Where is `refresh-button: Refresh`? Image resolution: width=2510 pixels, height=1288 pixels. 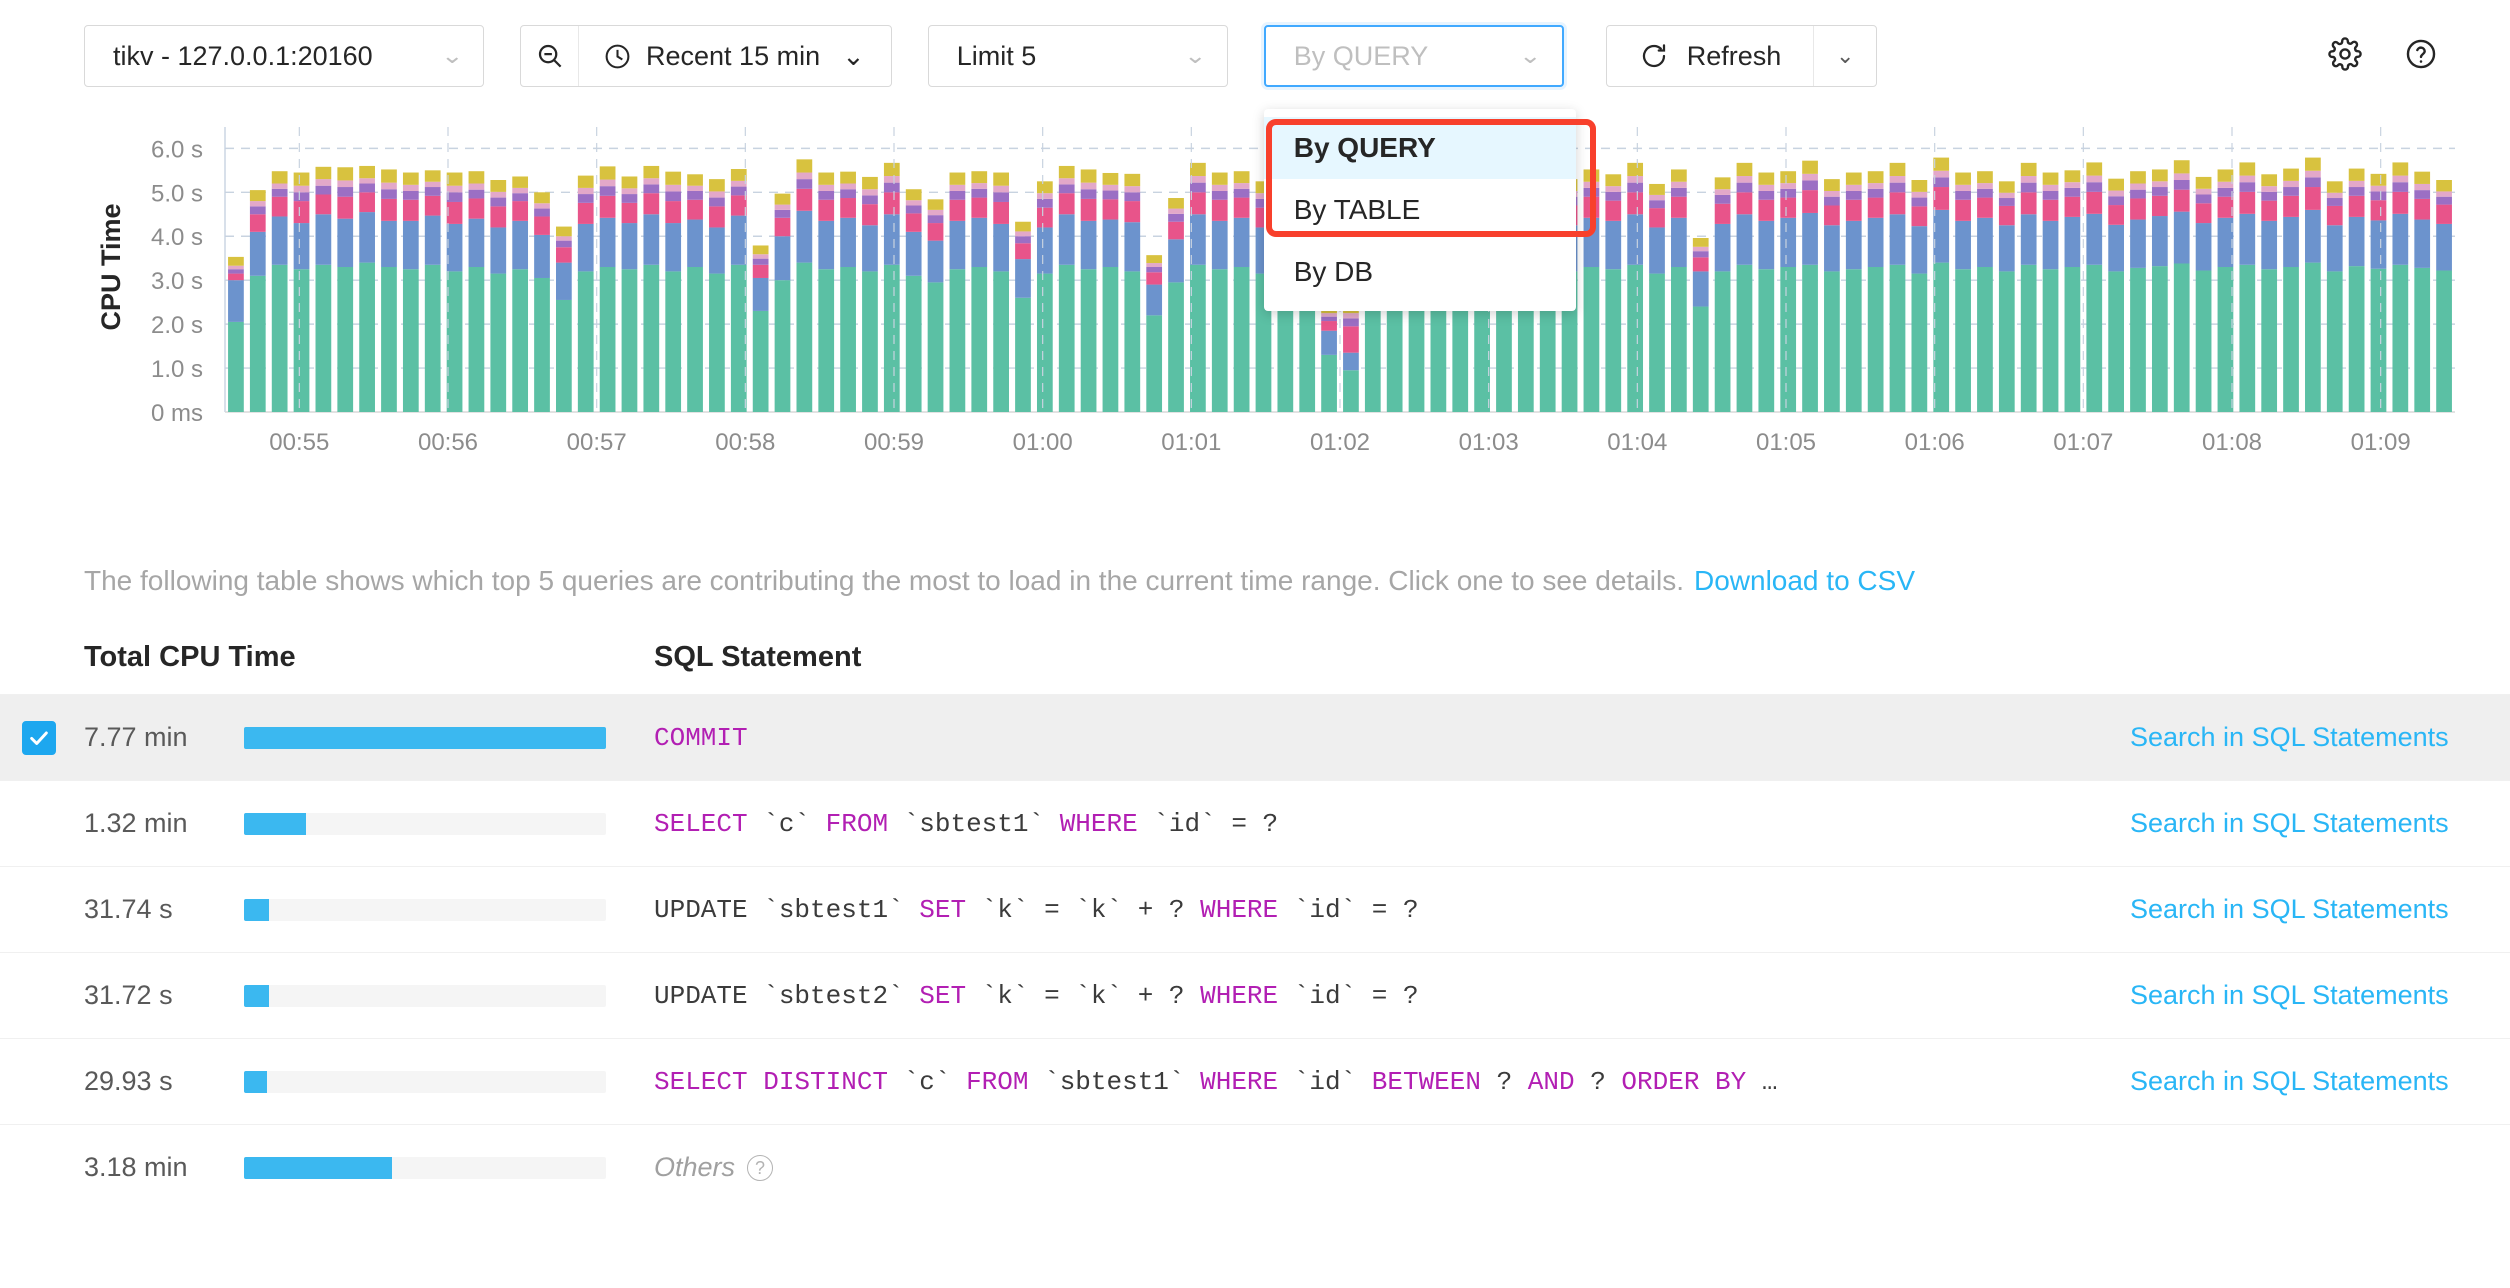
refresh-button: Refresh is located at coordinates (1711, 56).